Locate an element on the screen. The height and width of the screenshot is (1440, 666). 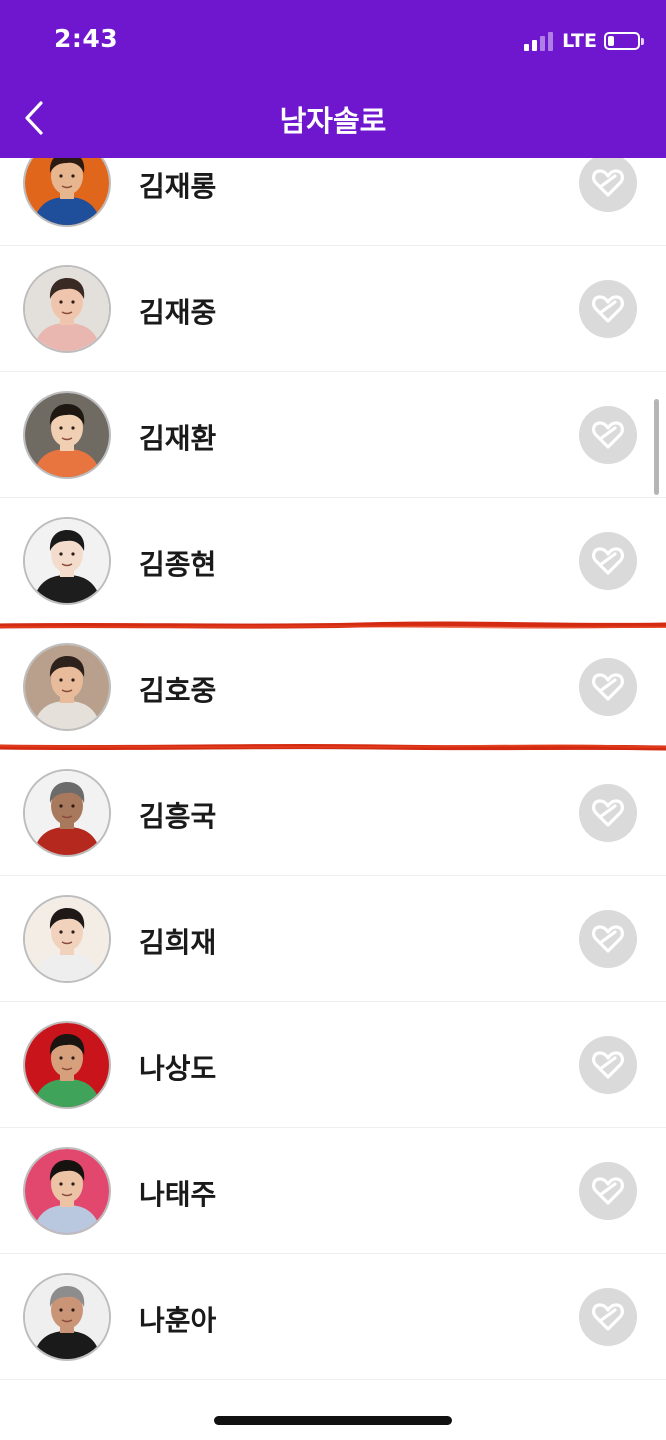
status-indicators: LTE is located at coordinates (584, 41).